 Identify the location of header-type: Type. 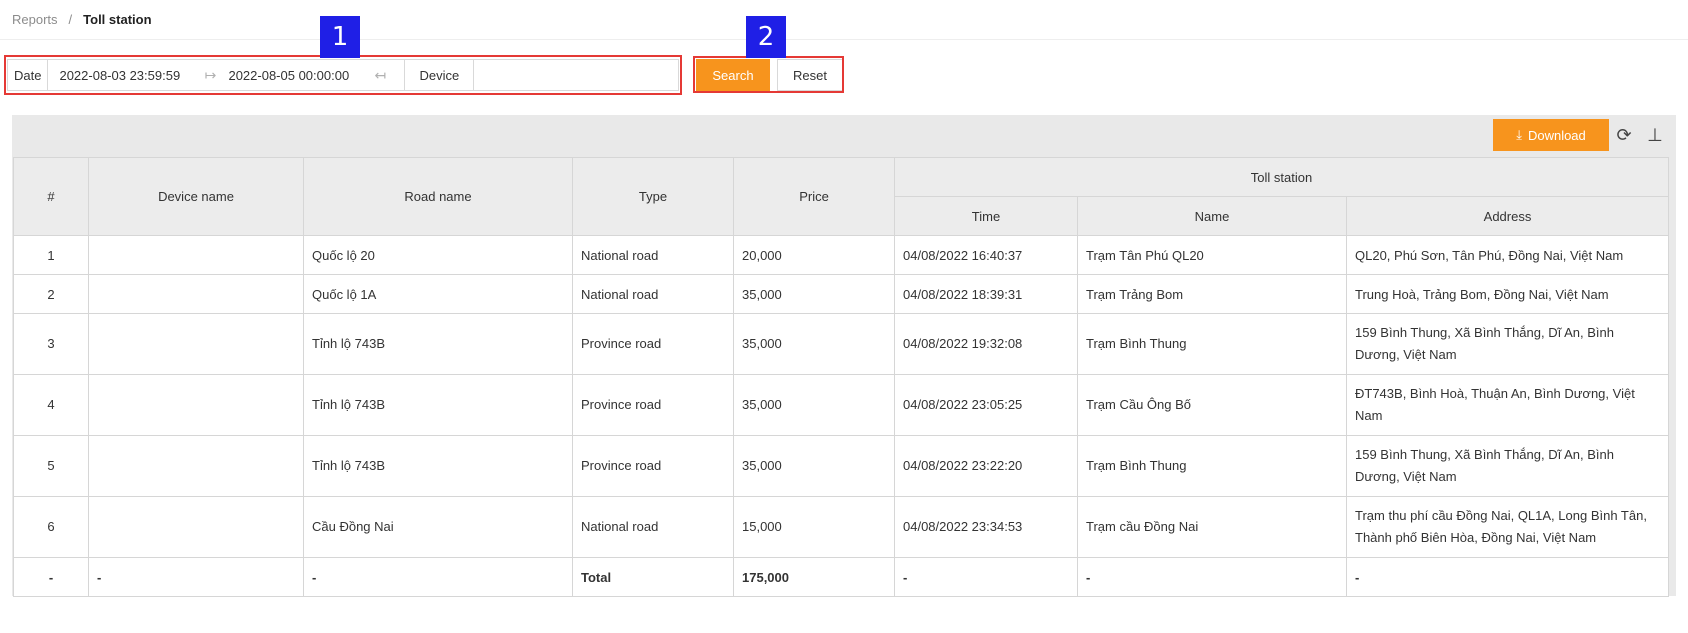
(653, 196).